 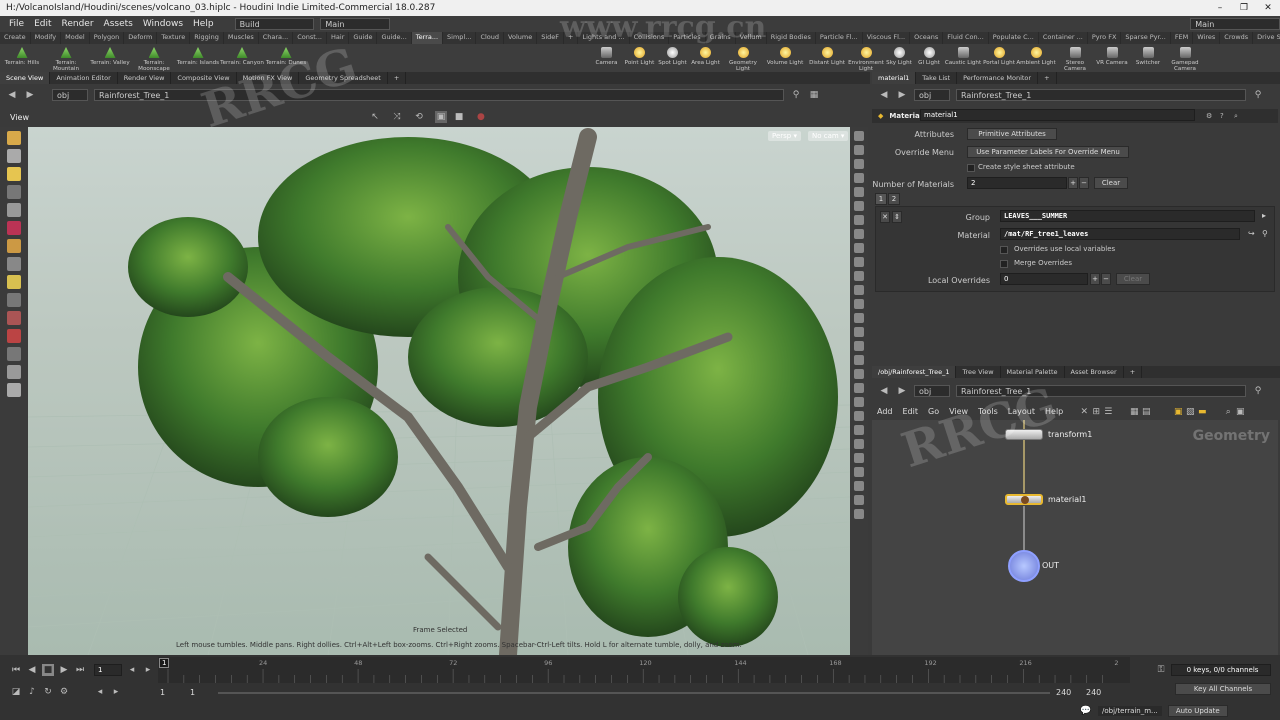 I want to click on menu-assets: Assets, so click(x=118, y=24).